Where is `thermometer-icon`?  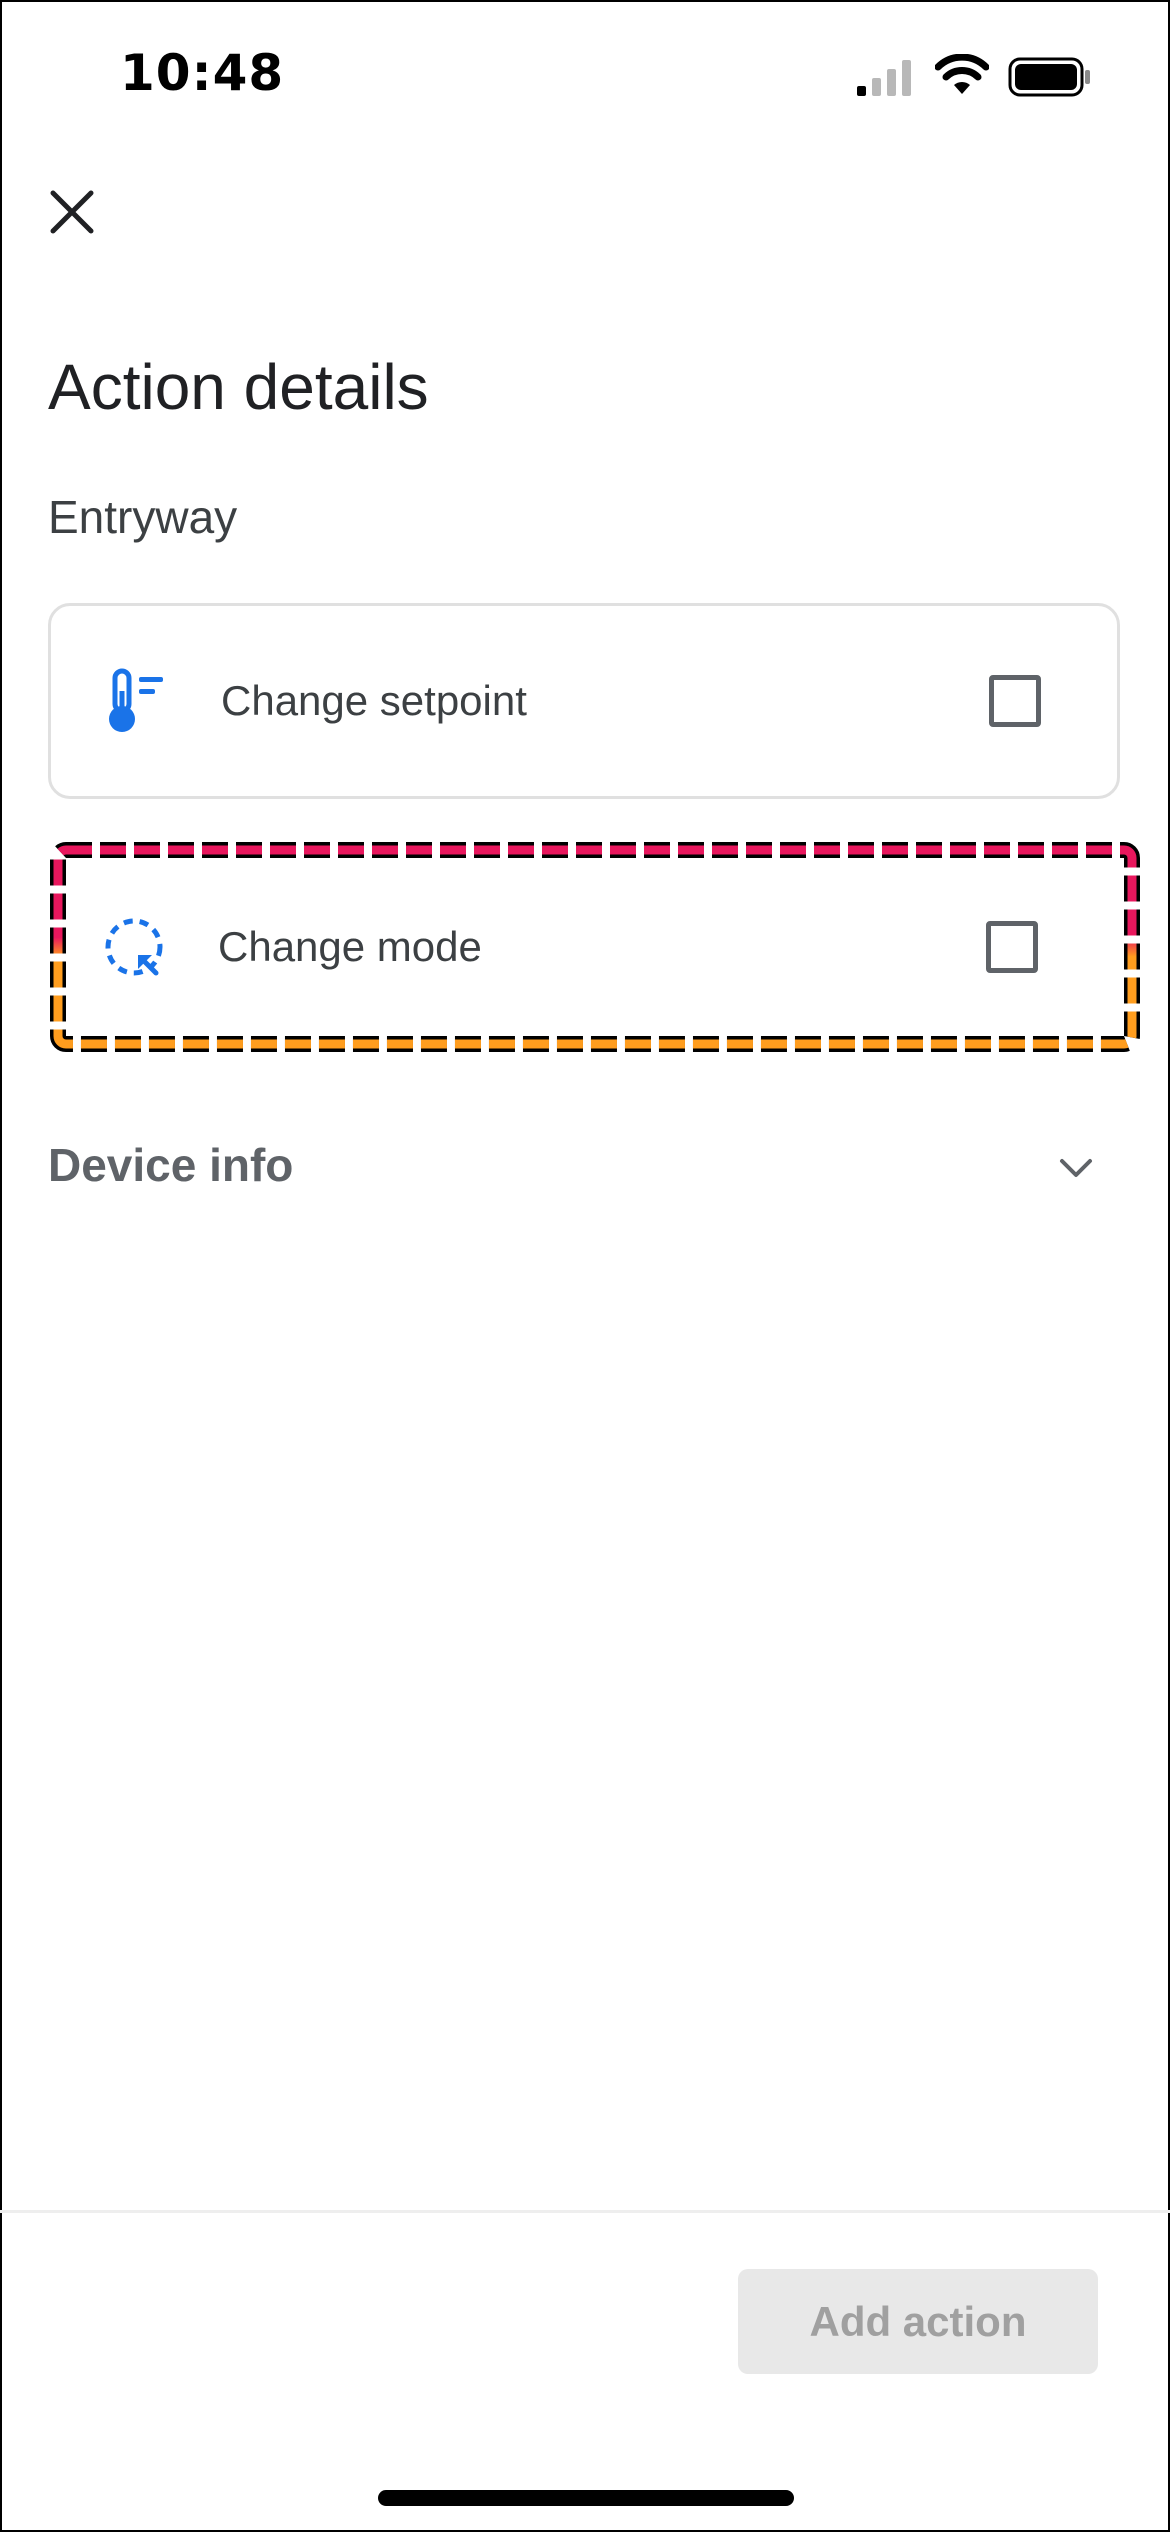
thermometer-icon is located at coordinates (136, 700).